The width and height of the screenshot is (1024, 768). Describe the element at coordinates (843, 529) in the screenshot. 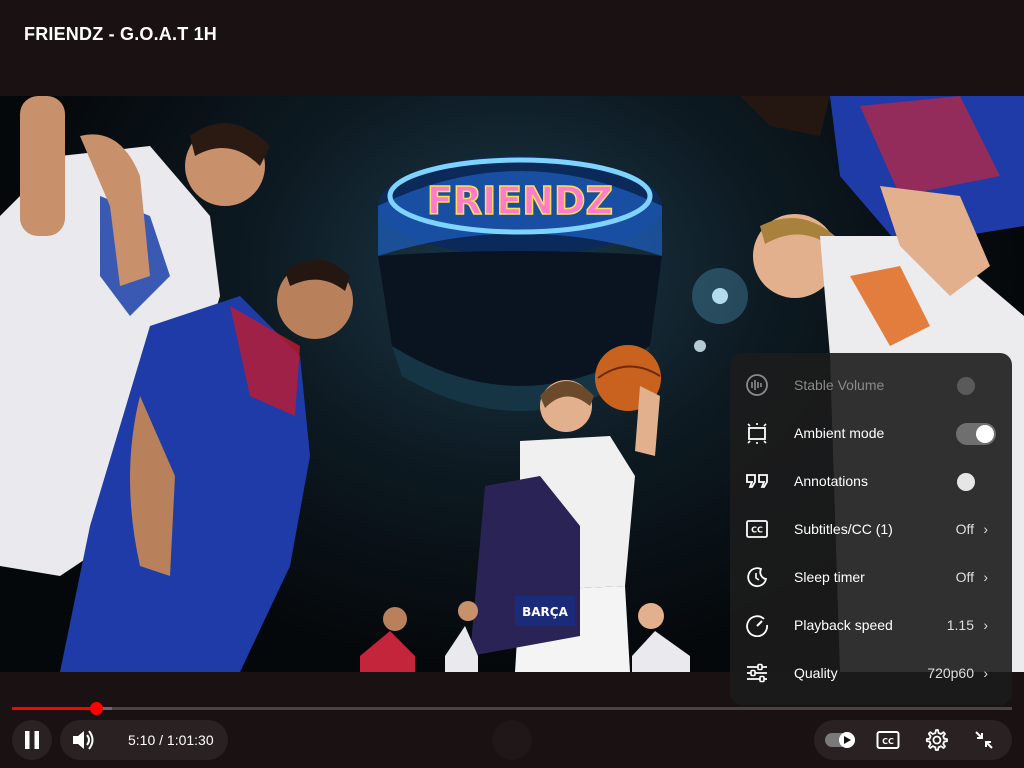

I see `menu-label-subtitles: Subtitles/CC (1)` at that location.